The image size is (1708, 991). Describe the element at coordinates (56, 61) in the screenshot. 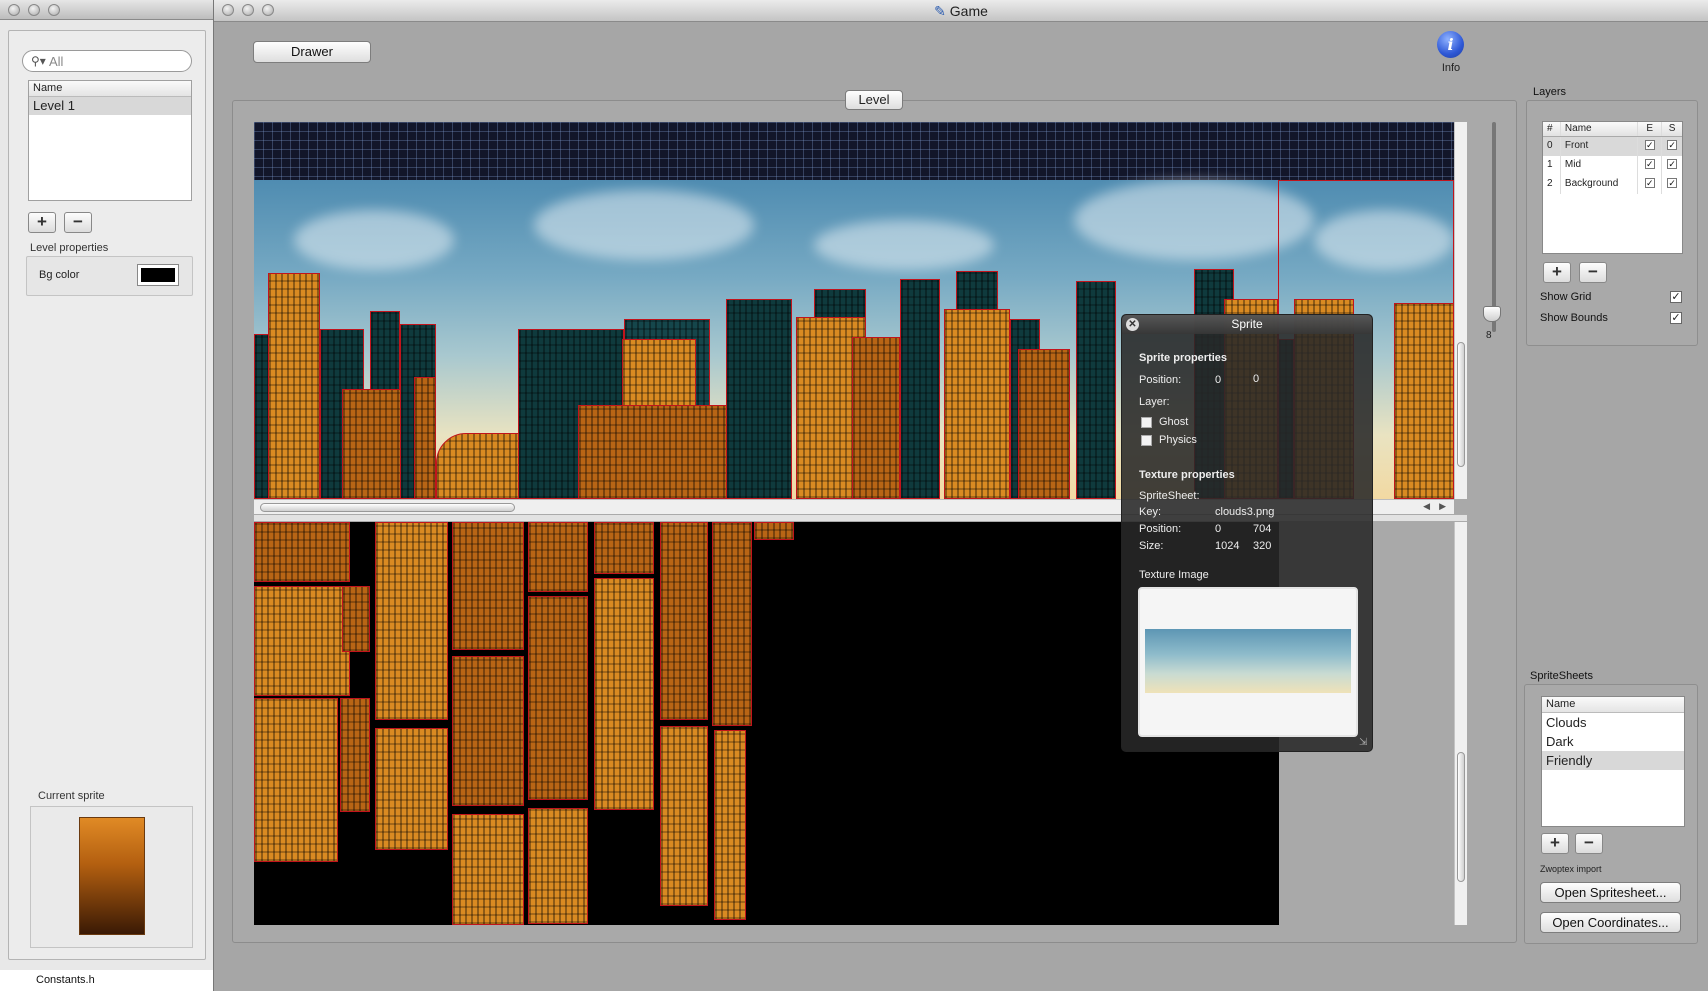

I see `search-placeholder: All` at that location.